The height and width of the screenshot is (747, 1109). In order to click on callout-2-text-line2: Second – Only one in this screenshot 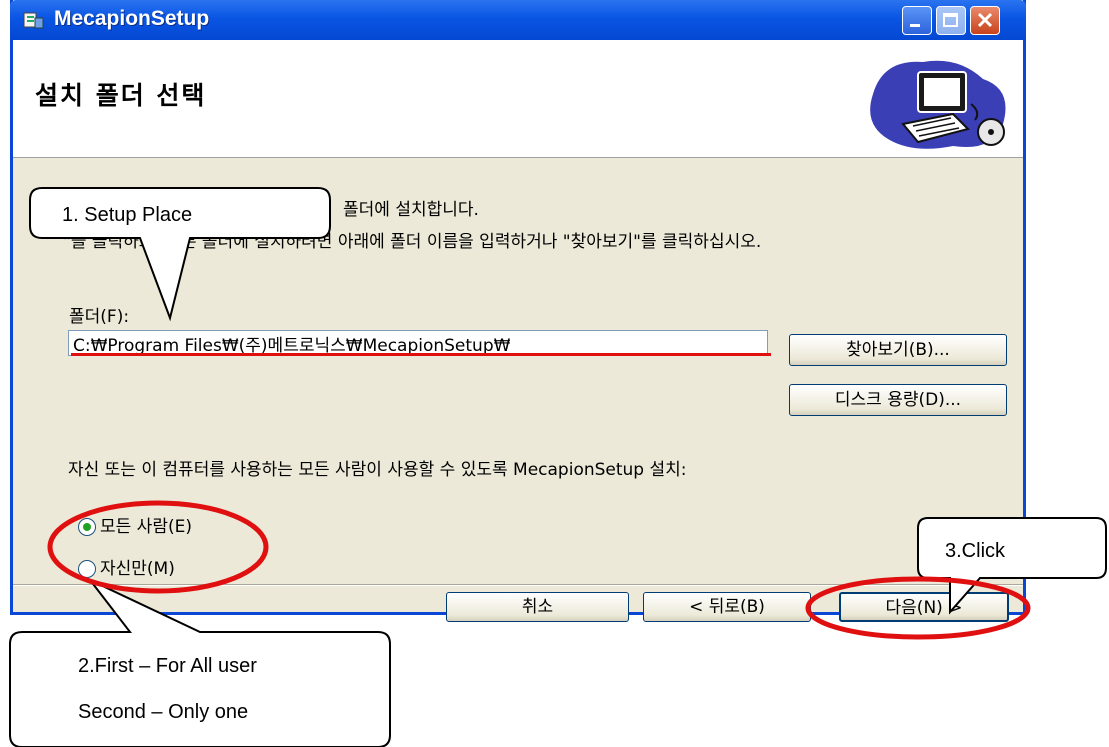, I will do `click(163, 712)`.